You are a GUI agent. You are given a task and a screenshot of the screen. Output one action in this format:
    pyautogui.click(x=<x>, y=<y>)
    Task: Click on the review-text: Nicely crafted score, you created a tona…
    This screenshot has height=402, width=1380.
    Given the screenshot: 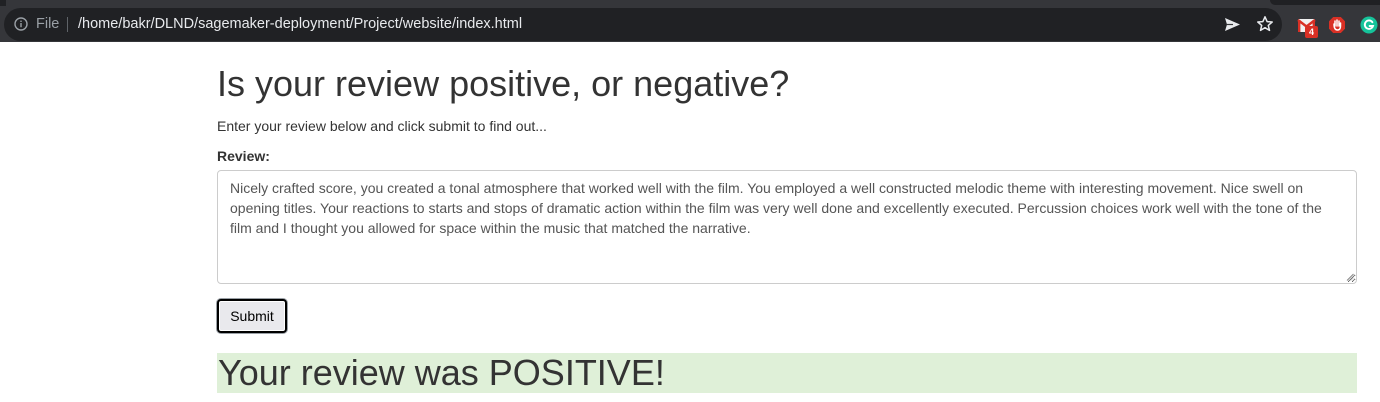 What is the action you would take?
    pyautogui.click(x=776, y=208)
    